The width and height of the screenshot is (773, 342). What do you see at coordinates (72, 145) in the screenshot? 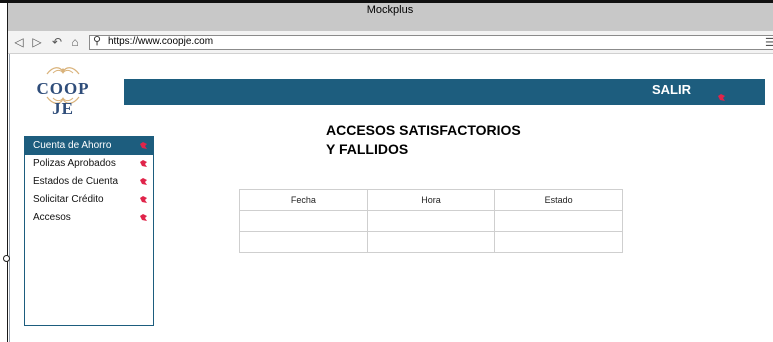
I see `sidebar-item-label: Cuenta de Ahorro` at bounding box center [72, 145].